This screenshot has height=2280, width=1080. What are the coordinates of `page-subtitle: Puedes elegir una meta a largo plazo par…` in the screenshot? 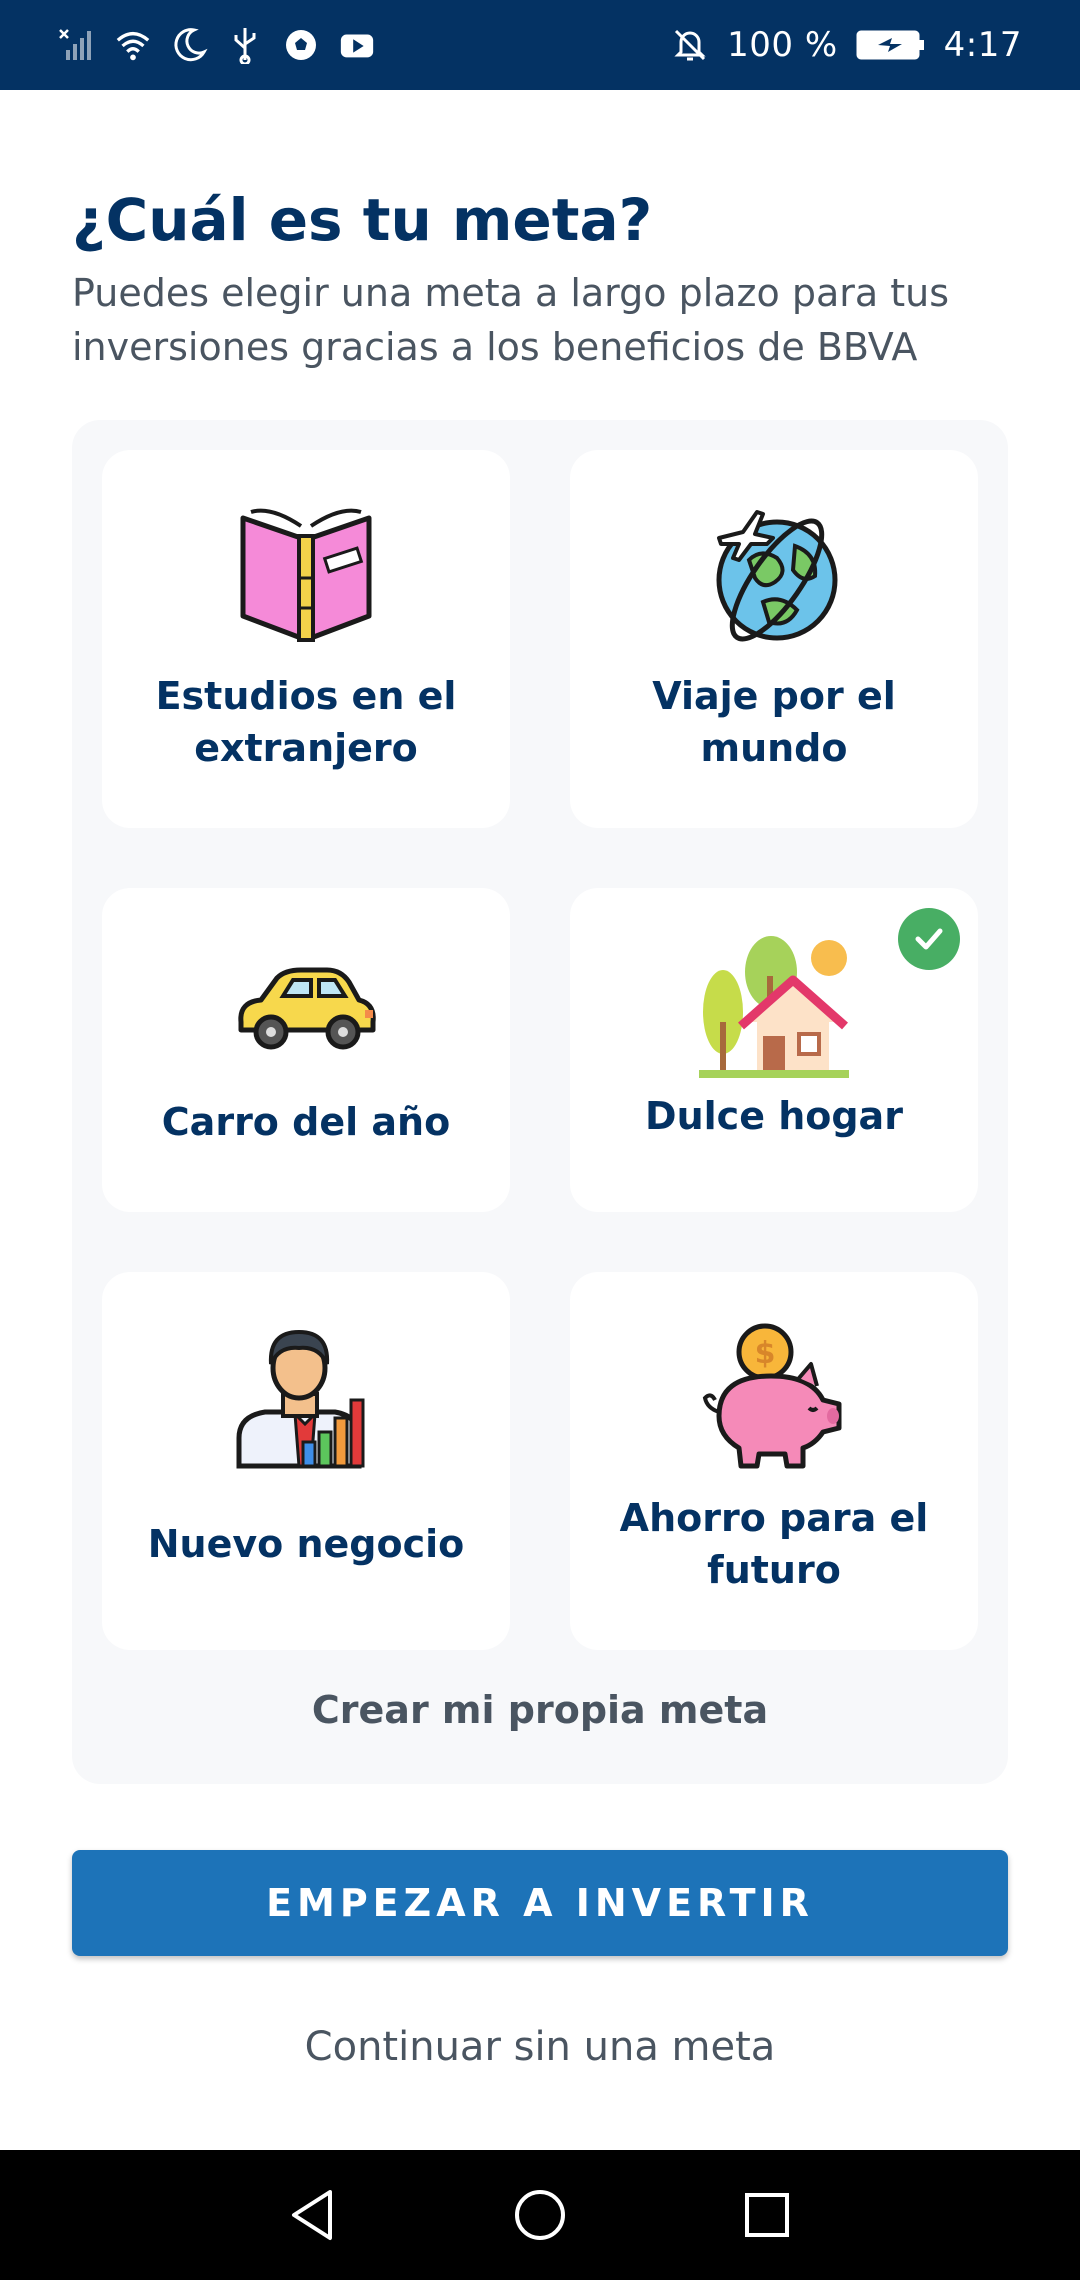 It's located at (511, 320).